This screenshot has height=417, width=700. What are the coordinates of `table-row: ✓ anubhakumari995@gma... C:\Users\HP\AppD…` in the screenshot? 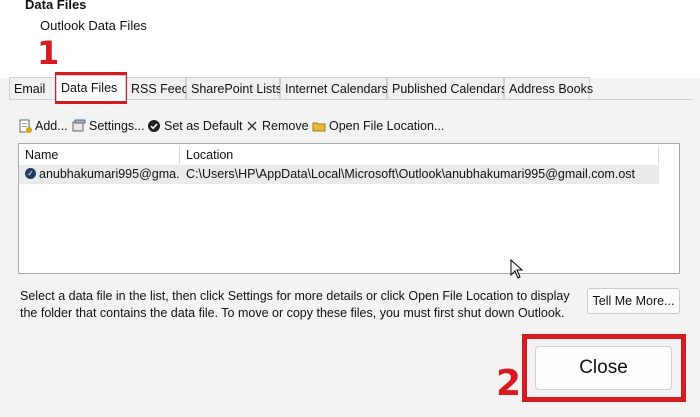 It's located at (339, 174).